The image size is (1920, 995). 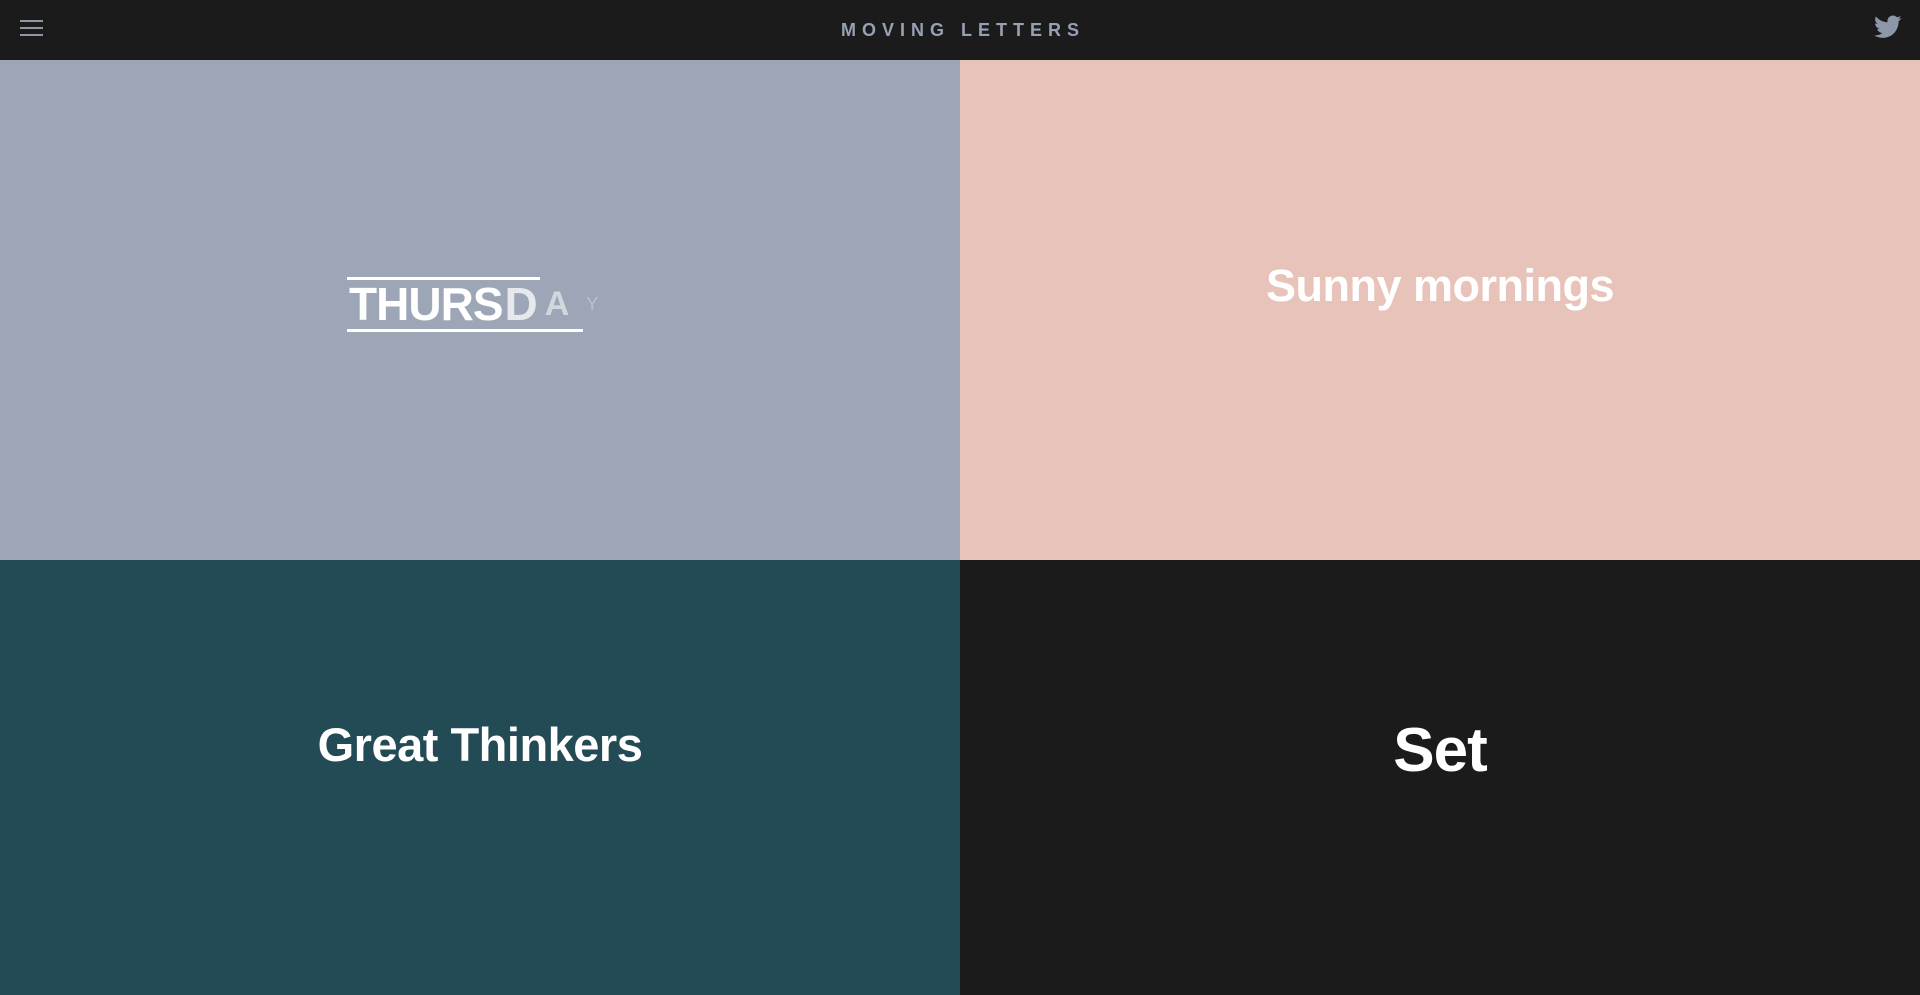 What do you see at coordinates (465, 330) in the screenshot?
I see `bottom-line` at bounding box center [465, 330].